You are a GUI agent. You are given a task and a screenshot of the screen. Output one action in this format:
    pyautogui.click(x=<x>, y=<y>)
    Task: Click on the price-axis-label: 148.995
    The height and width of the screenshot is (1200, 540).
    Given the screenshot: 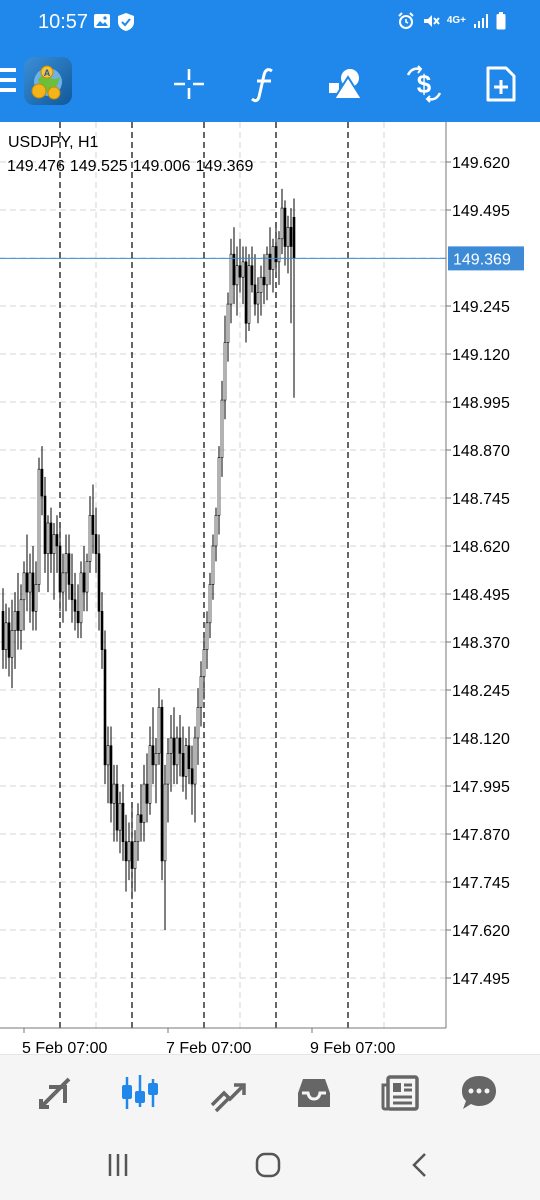 What is the action you would take?
    pyautogui.click(x=481, y=403)
    